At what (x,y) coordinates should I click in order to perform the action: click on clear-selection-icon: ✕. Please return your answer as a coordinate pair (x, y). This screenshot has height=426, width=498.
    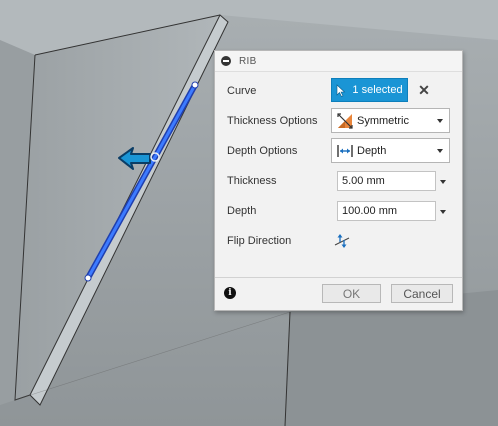
    Looking at the image, I should click on (424, 90).